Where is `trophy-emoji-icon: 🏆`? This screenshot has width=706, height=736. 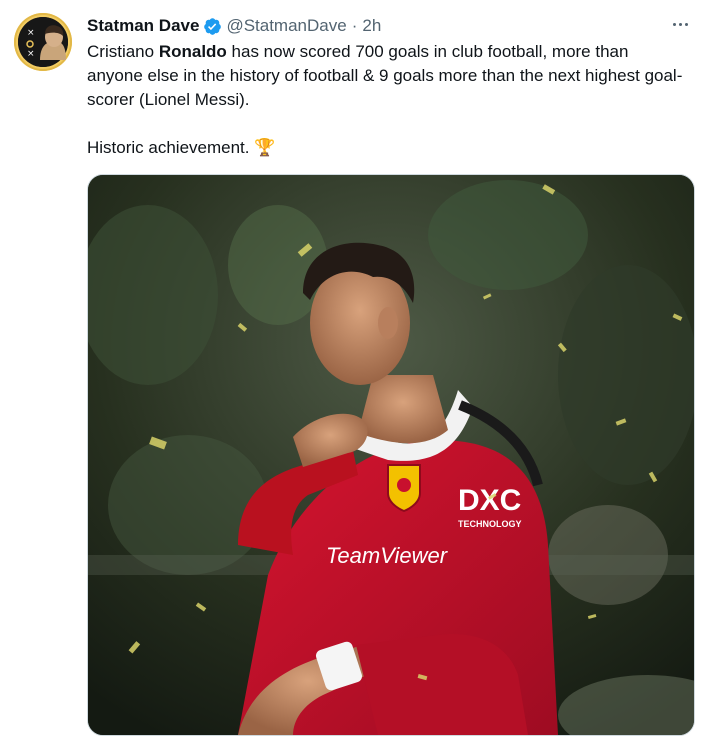
trophy-emoji-icon: 🏆 is located at coordinates (265, 147).